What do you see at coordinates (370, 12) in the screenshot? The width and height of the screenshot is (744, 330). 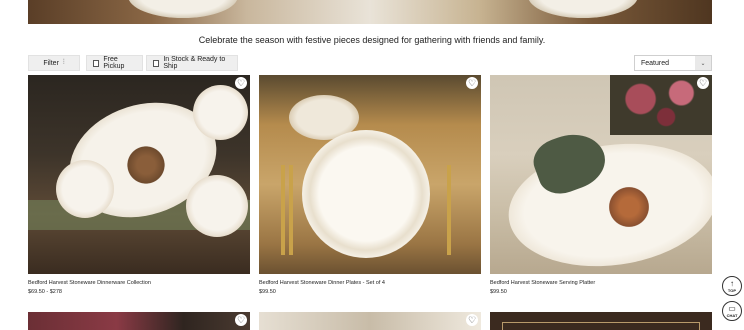 I see `hero-banner-image` at bounding box center [370, 12].